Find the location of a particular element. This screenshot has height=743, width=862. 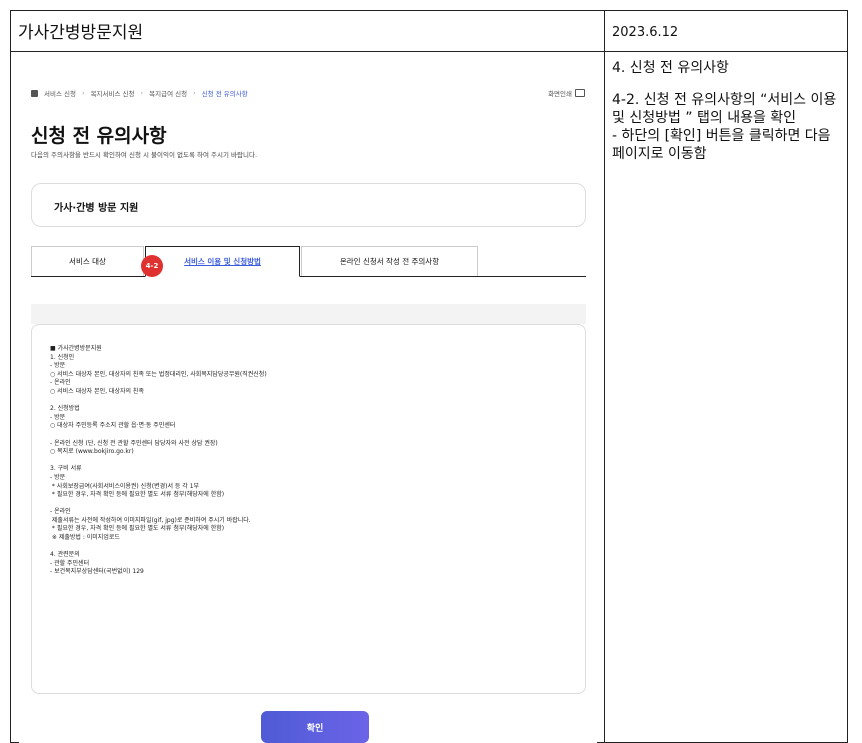

content-line: ○ 복지로 (www.bokjiro.go.kr) is located at coordinates (92, 452).